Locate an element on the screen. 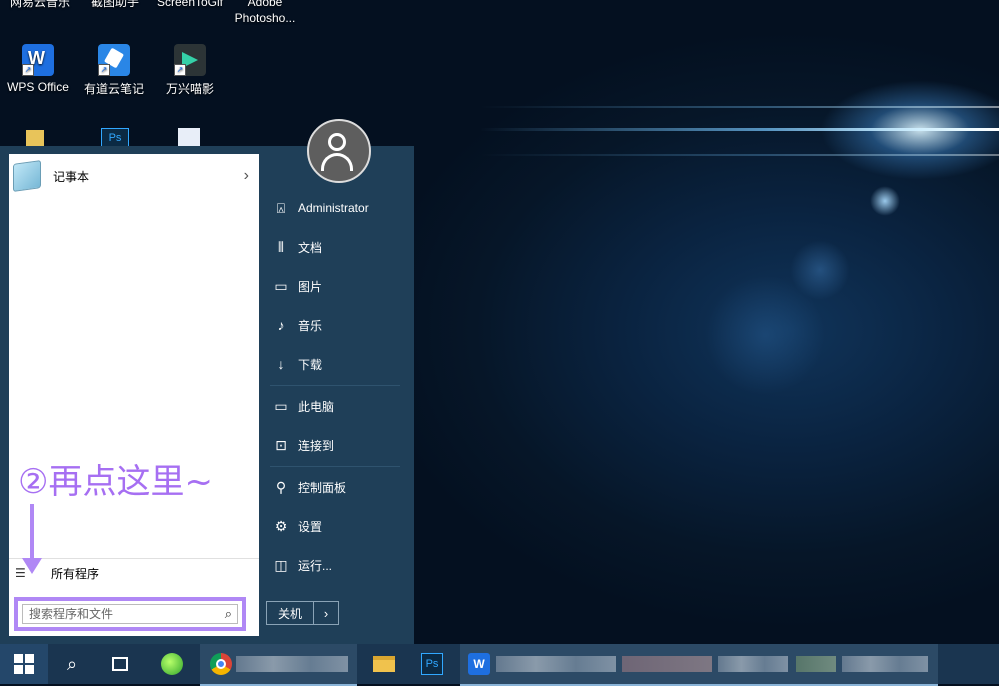 The height and width of the screenshot is (686, 999). desktop-icon-wps-office: W ↗ WPS Office is located at coordinates (39, 69).